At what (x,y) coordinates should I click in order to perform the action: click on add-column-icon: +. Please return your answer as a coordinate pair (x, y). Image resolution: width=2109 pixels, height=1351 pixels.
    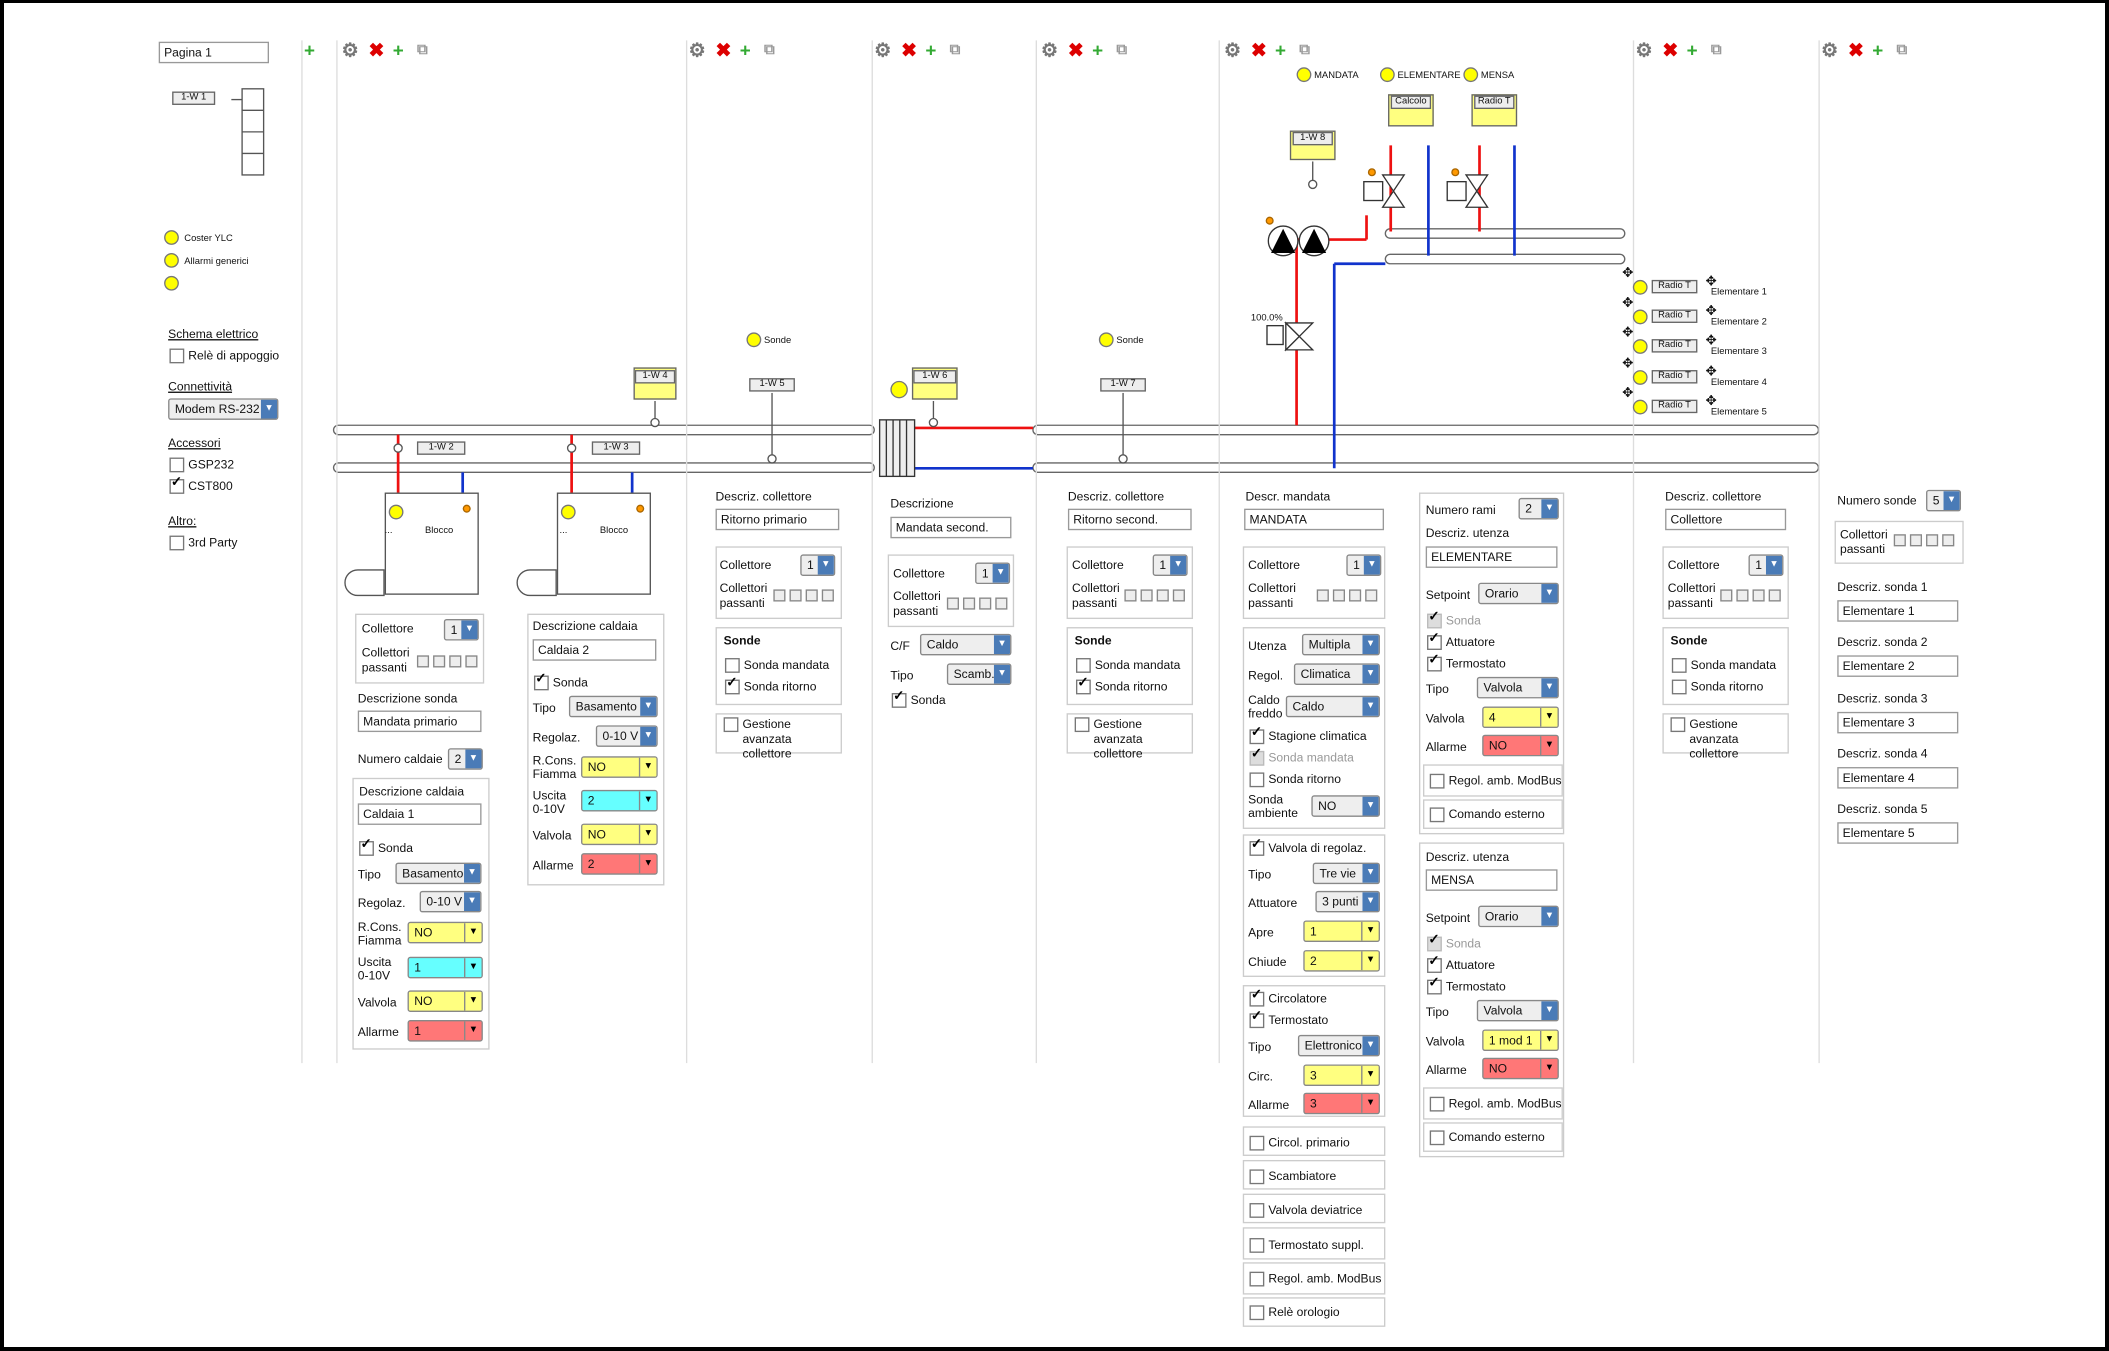
    Looking at the image, I should click on (309, 49).